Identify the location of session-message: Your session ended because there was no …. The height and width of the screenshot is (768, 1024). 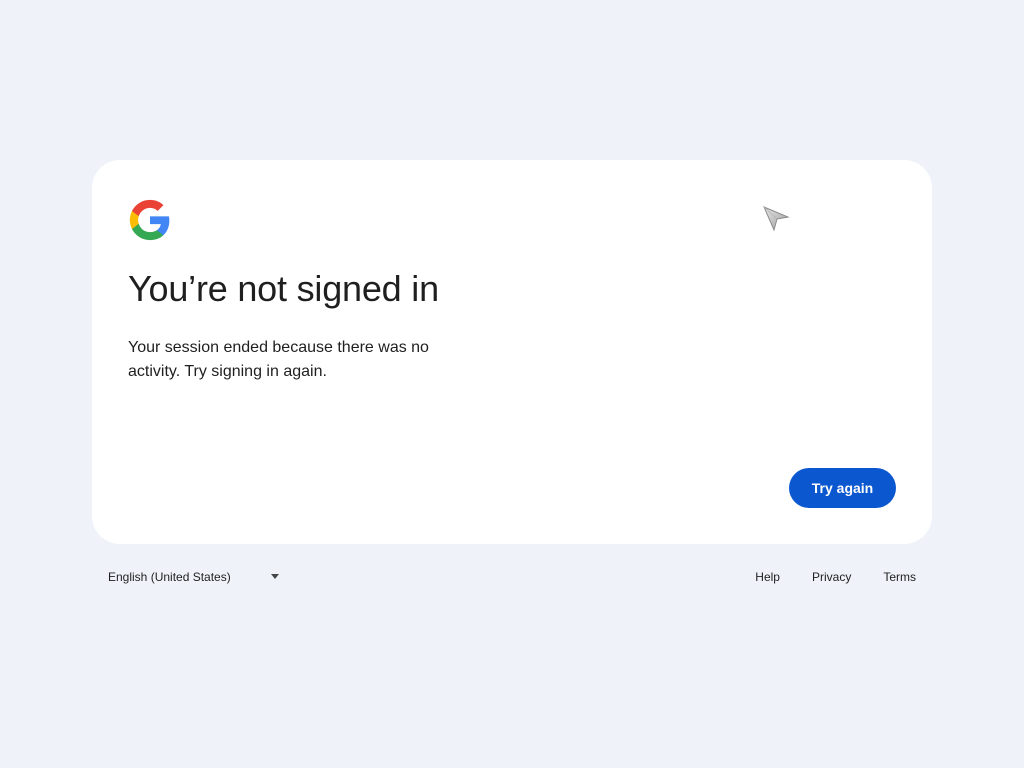
(278, 359).